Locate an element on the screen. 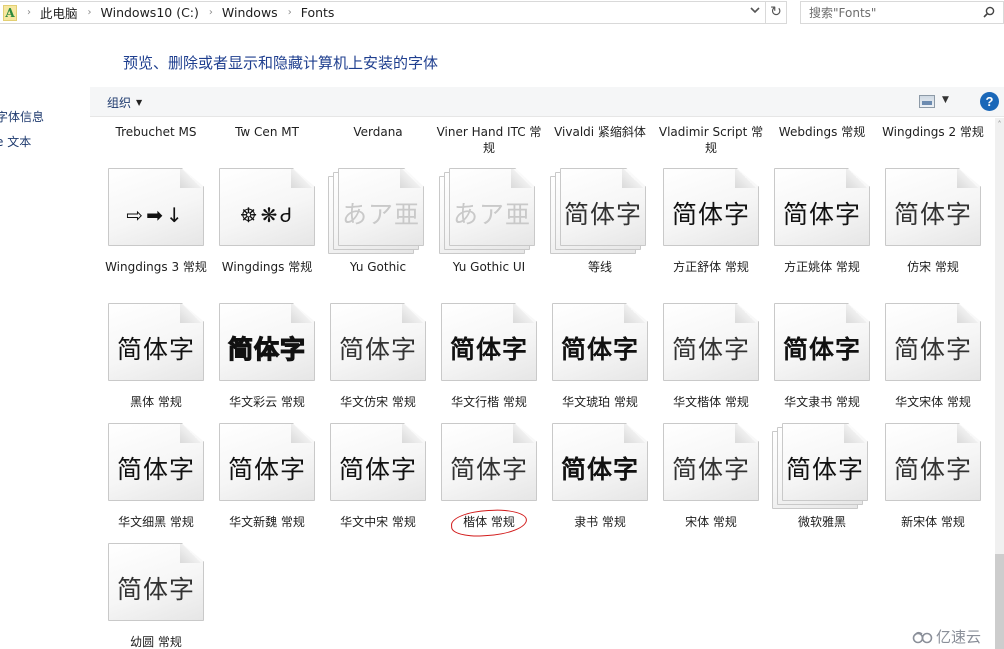  font-name: 华文细黑 常规 is located at coordinates (156, 522).